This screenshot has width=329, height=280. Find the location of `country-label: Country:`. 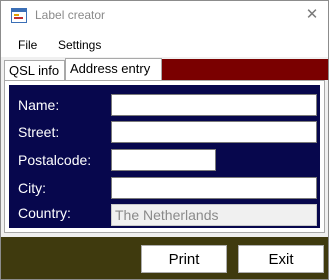

country-label: Country: is located at coordinates (44, 213).